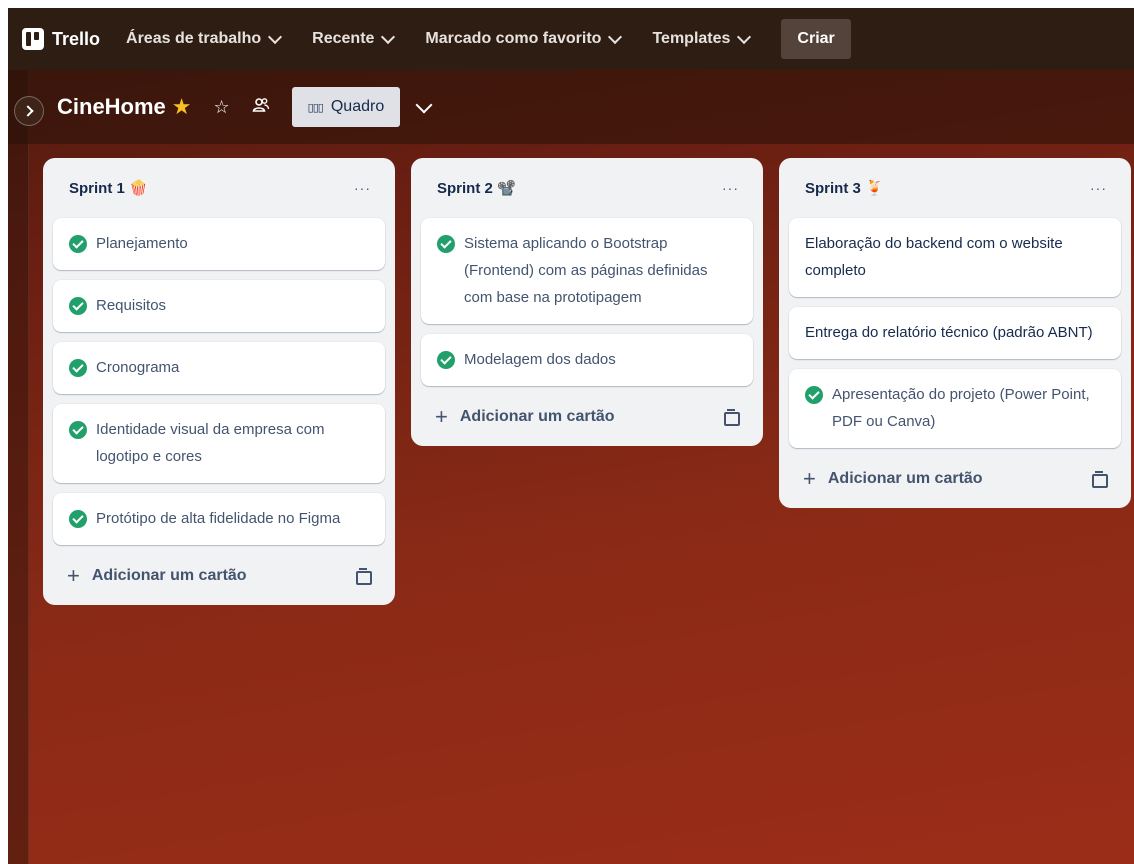 Image resolution: width=1134 pixels, height=864 pixels. I want to click on nav-recent-label: Recente, so click(343, 38).